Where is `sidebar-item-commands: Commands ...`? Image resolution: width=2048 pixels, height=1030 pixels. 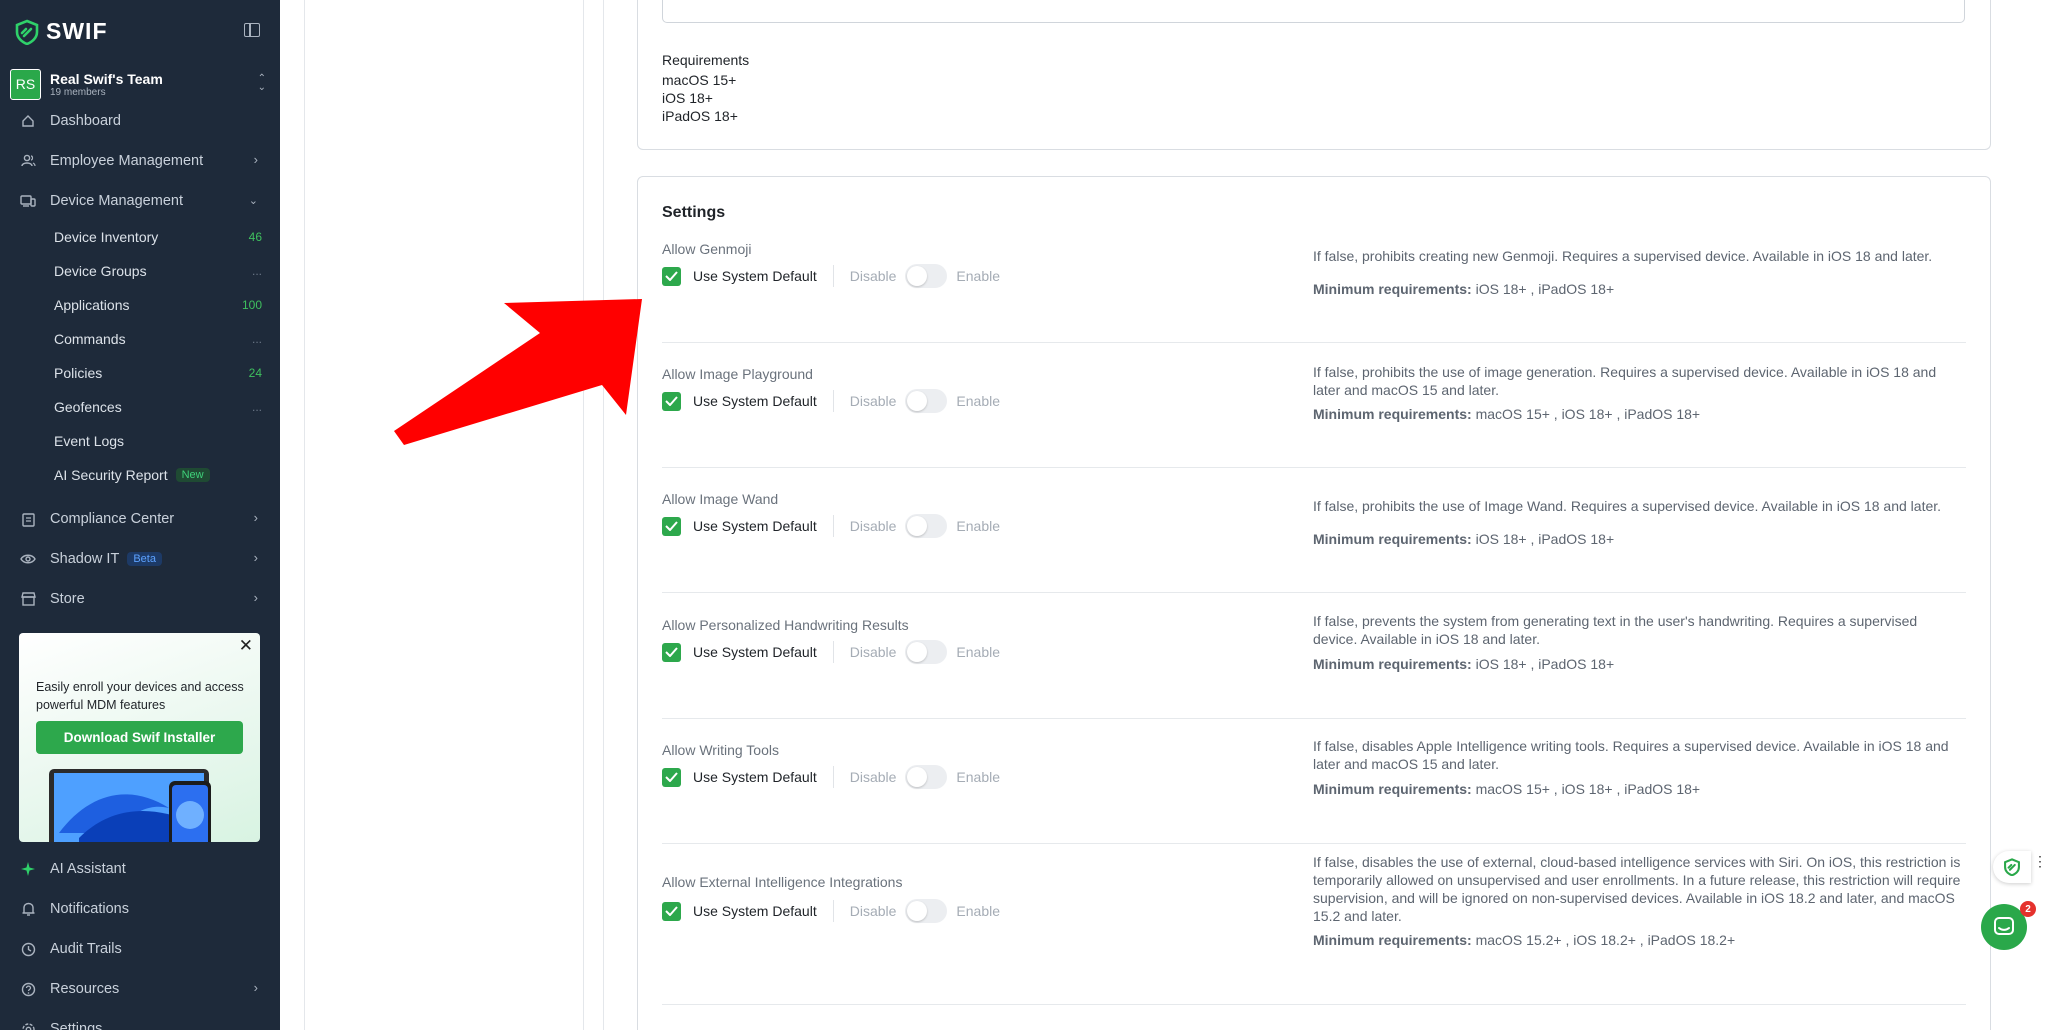 sidebar-item-commands: Commands ... is located at coordinates (140, 339).